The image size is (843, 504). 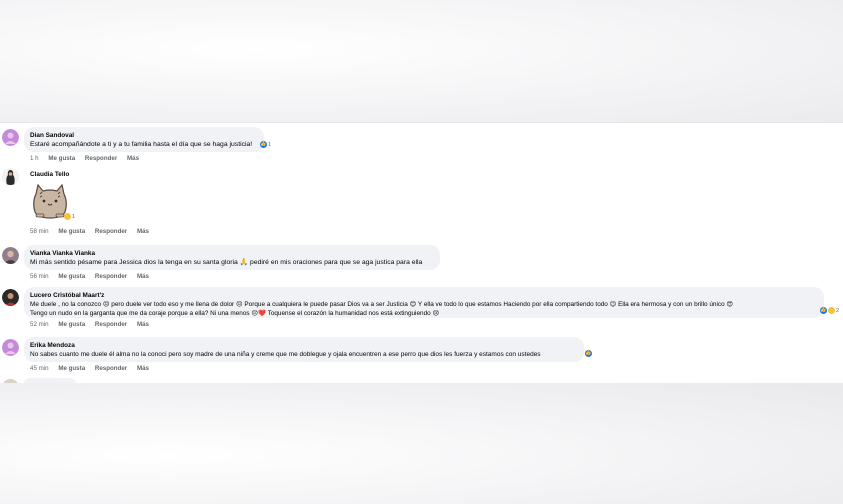 What do you see at coordinates (303, 345) in the screenshot?
I see `comment-author: Erika Mendoza` at bounding box center [303, 345].